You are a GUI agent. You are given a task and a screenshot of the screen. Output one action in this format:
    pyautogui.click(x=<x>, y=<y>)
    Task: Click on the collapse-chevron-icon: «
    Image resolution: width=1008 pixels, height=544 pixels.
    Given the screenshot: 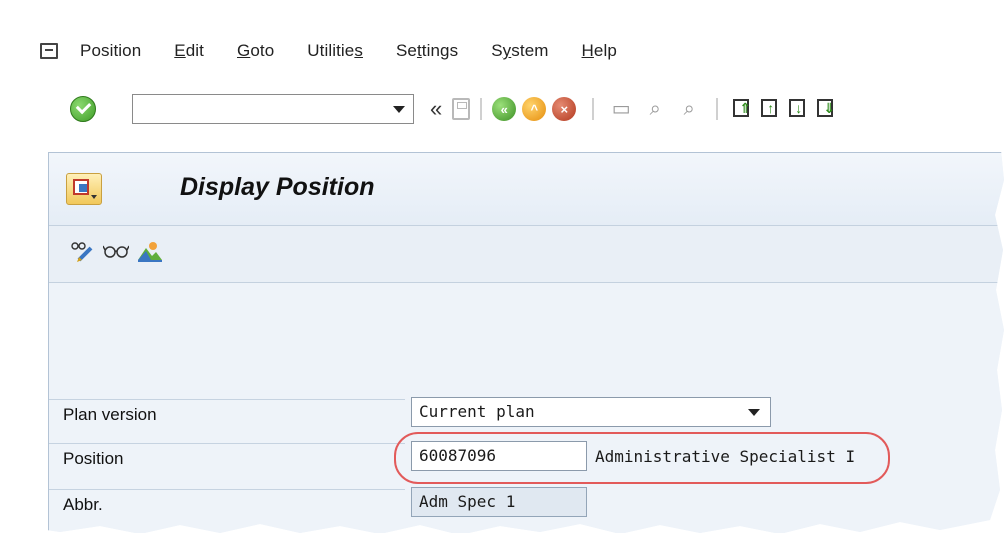 What is the action you would take?
    pyautogui.click(x=436, y=109)
    